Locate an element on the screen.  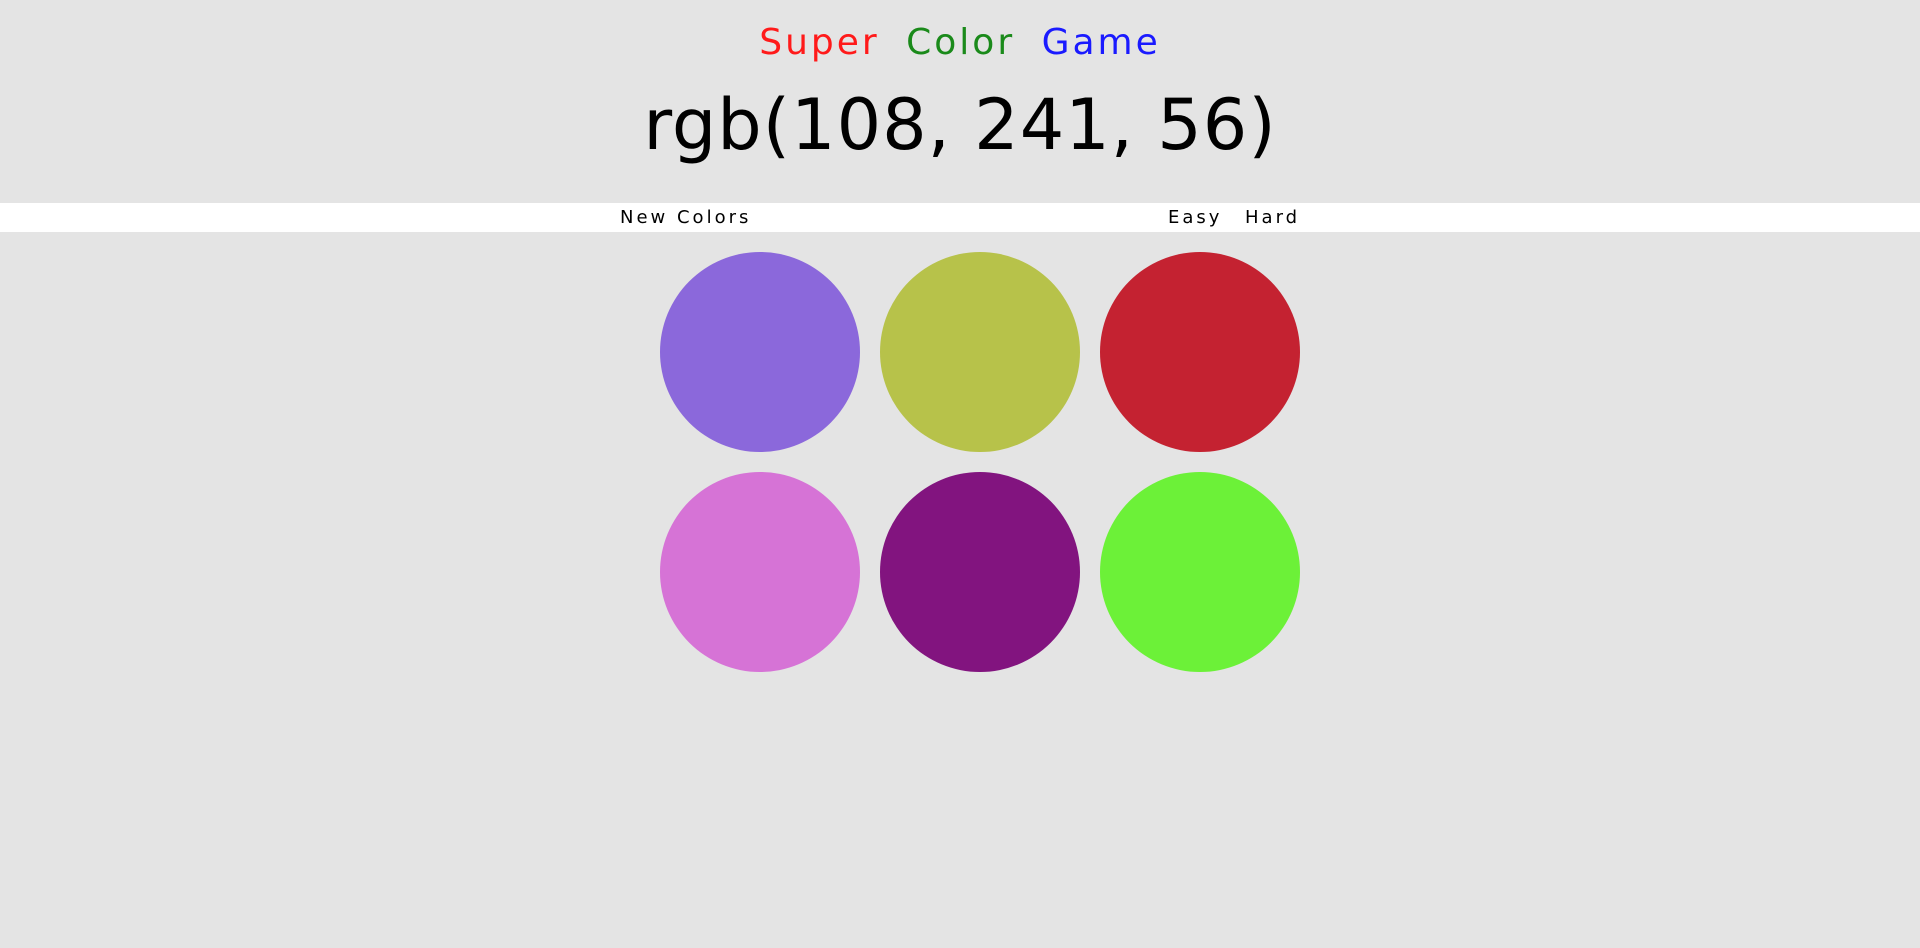
new-colors-button: New Colors is located at coordinates (685, 217).